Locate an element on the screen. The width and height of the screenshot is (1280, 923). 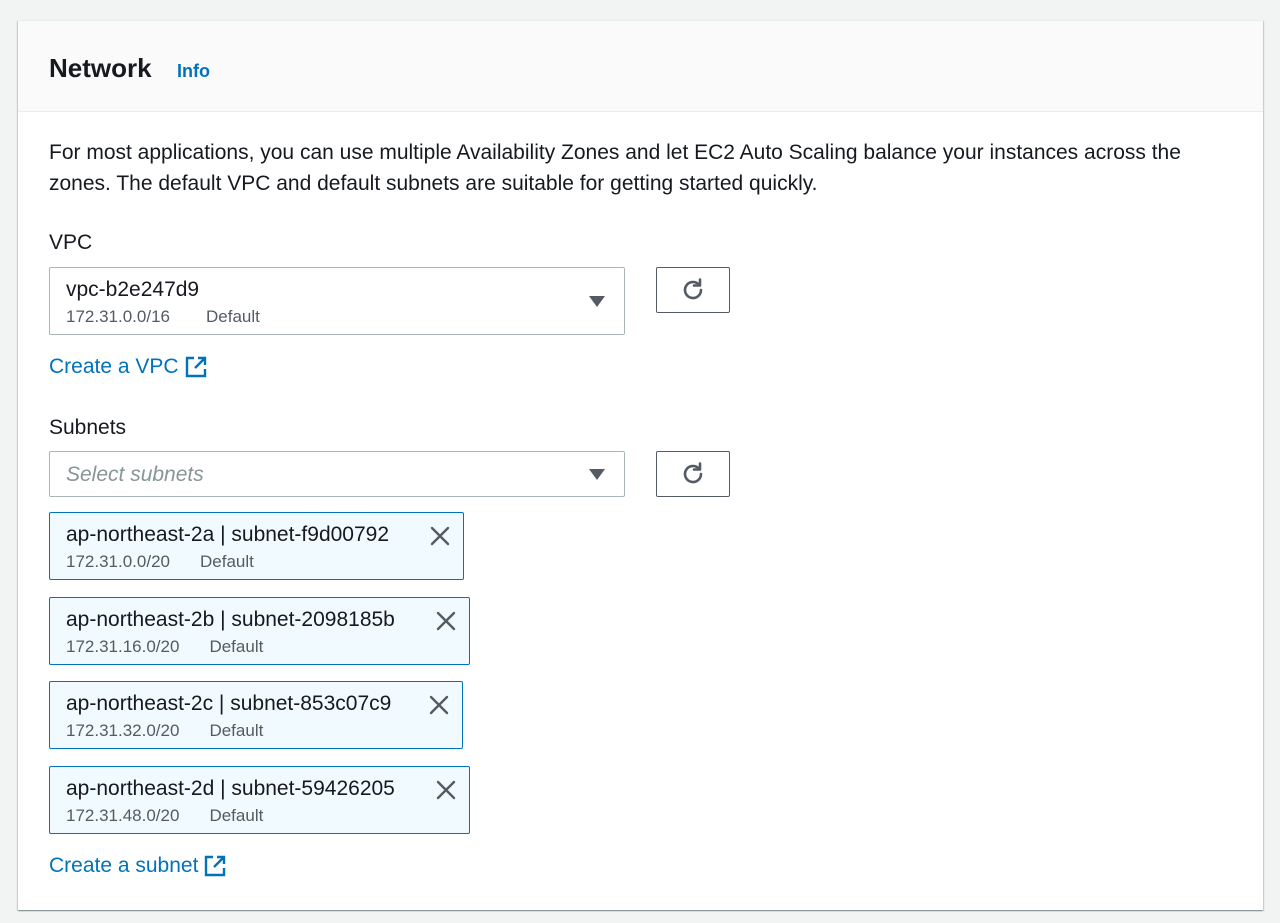
subnet-token-cidr: 172.31.0.0/20 is located at coordinates (118, 561).